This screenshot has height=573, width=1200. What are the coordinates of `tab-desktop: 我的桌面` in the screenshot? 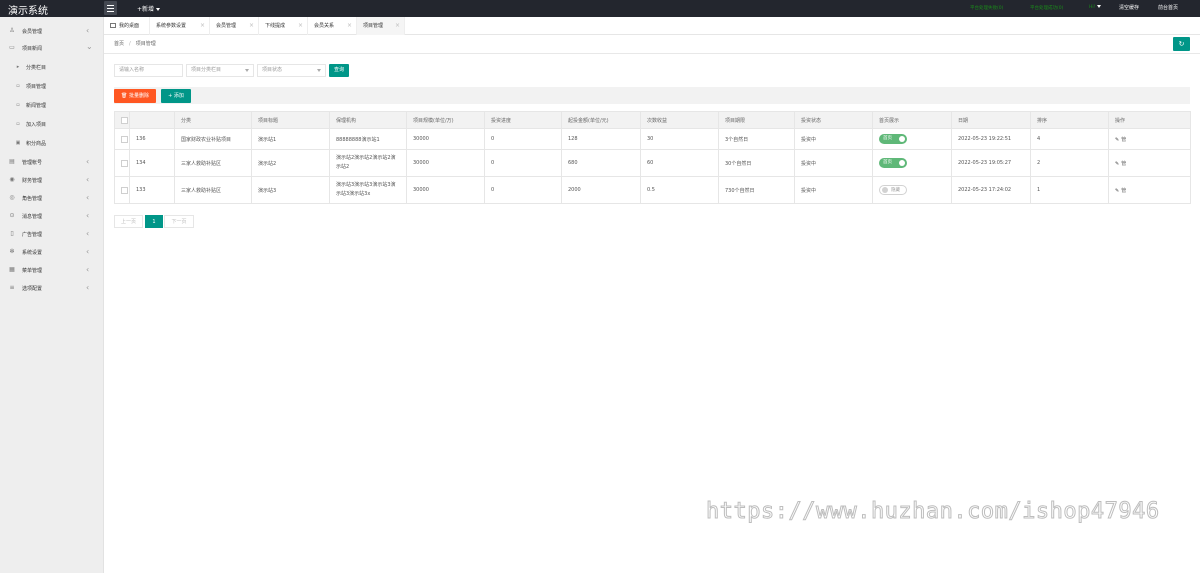 It's located at (127, 26).